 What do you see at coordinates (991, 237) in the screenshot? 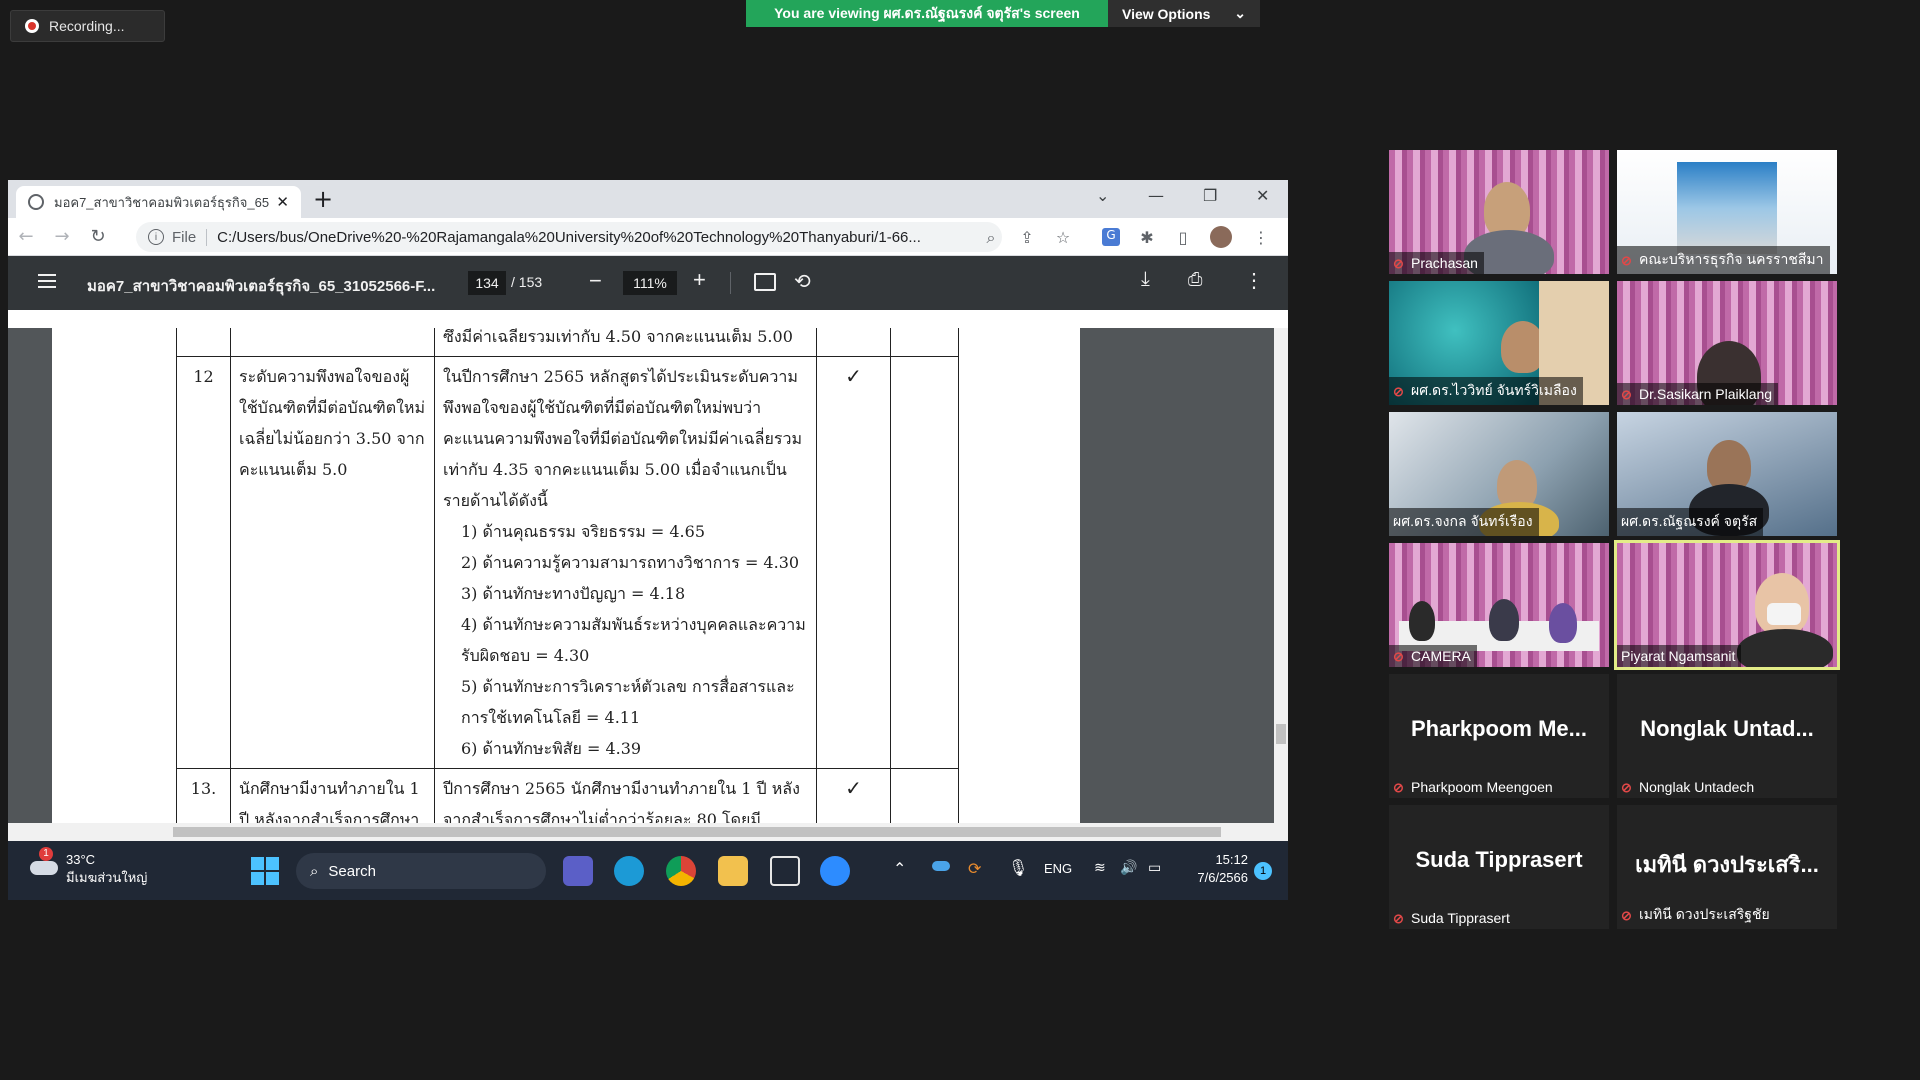
I see `zoom-icon: ⌕` at bounding box center [991, 237].